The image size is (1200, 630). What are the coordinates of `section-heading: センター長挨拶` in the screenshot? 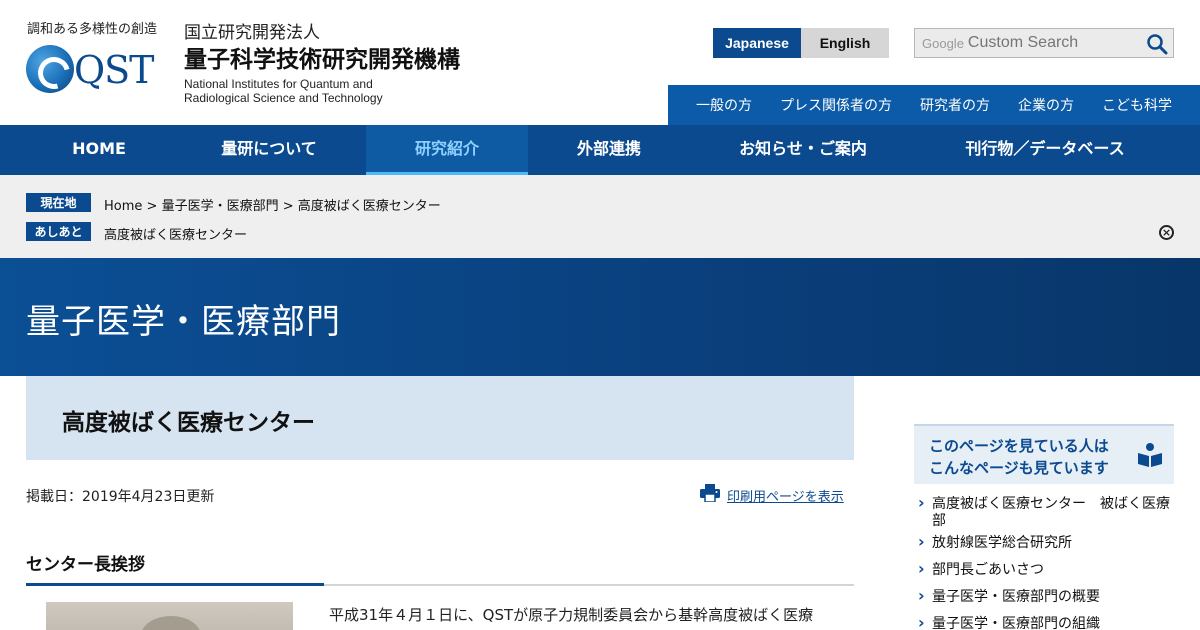 It's located at (85, 565).